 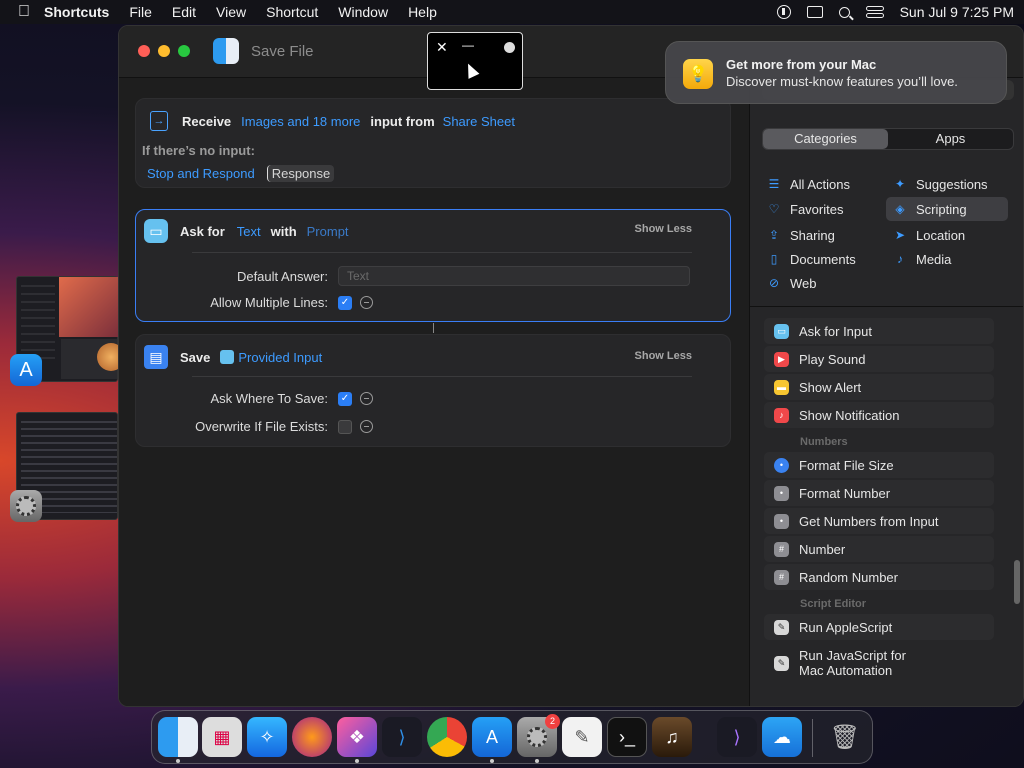 What do you see at coordinates (814, 12) in the screenshot?
I see `screen-mirroring-icon` at bounding box center [814, 12].